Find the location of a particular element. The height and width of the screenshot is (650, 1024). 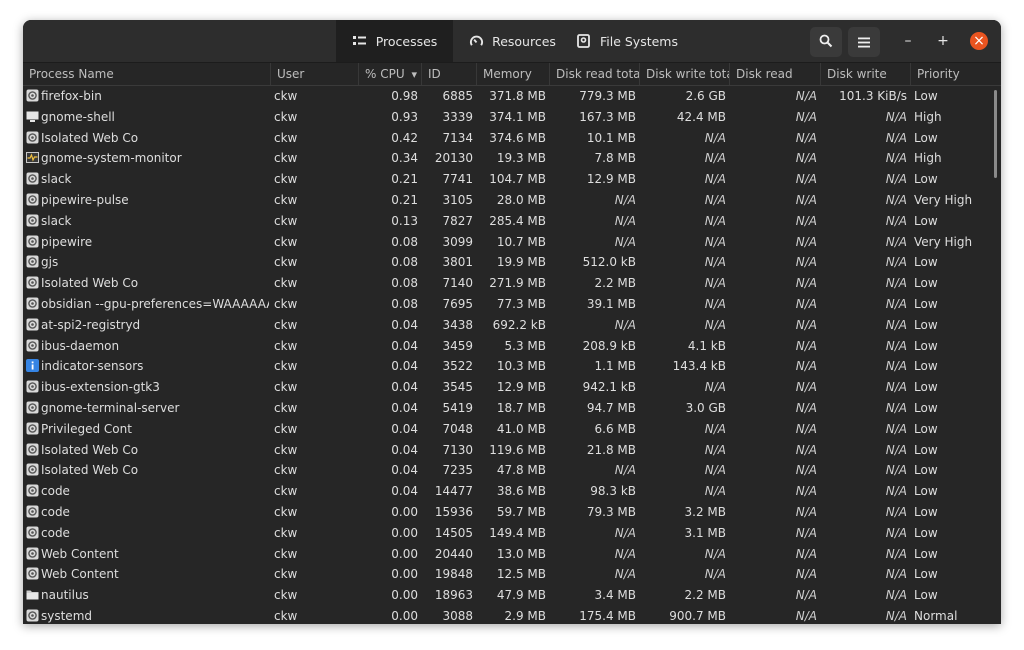

cpu-cell: 0.98 is located at coordinates (404, 96).